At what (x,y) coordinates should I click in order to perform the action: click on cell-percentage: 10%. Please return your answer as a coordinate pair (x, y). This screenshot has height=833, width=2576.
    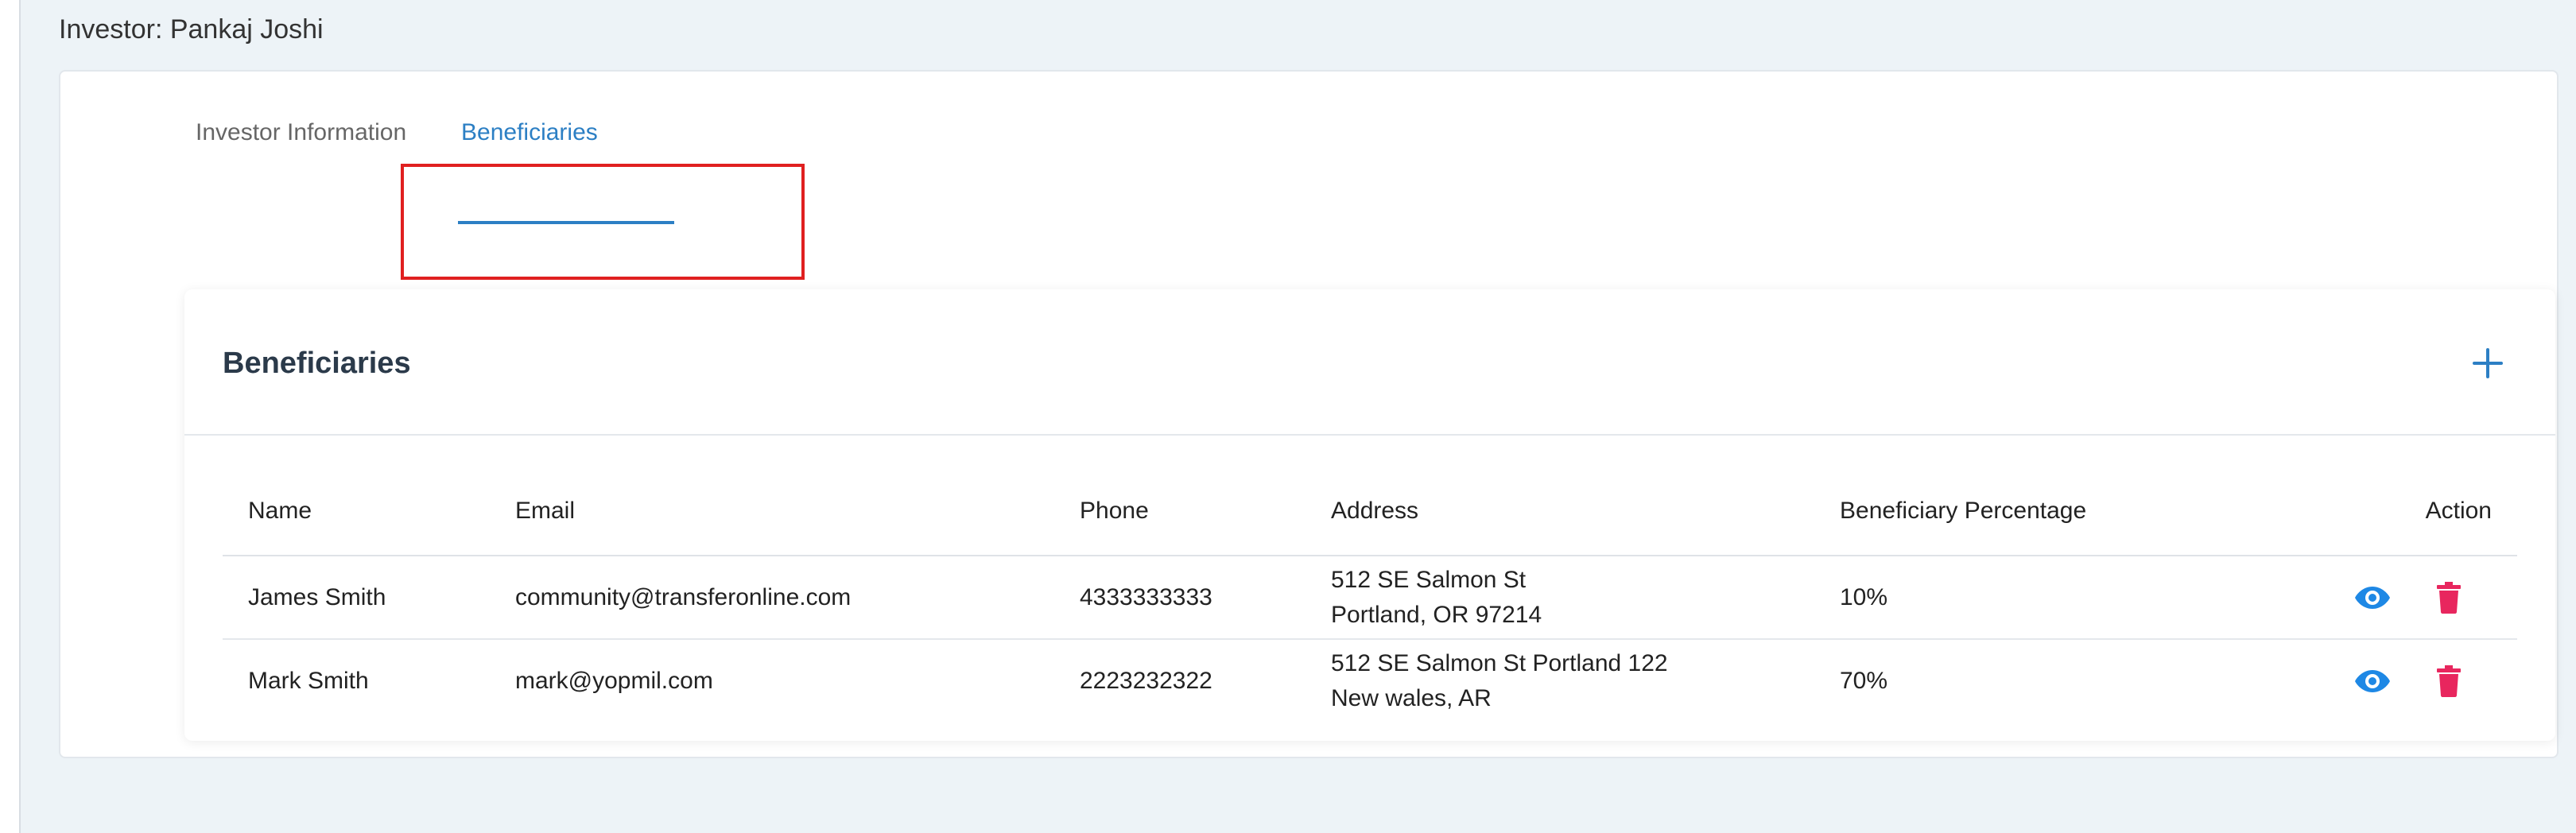
    Looking at the image, I should click on (2071, 598).